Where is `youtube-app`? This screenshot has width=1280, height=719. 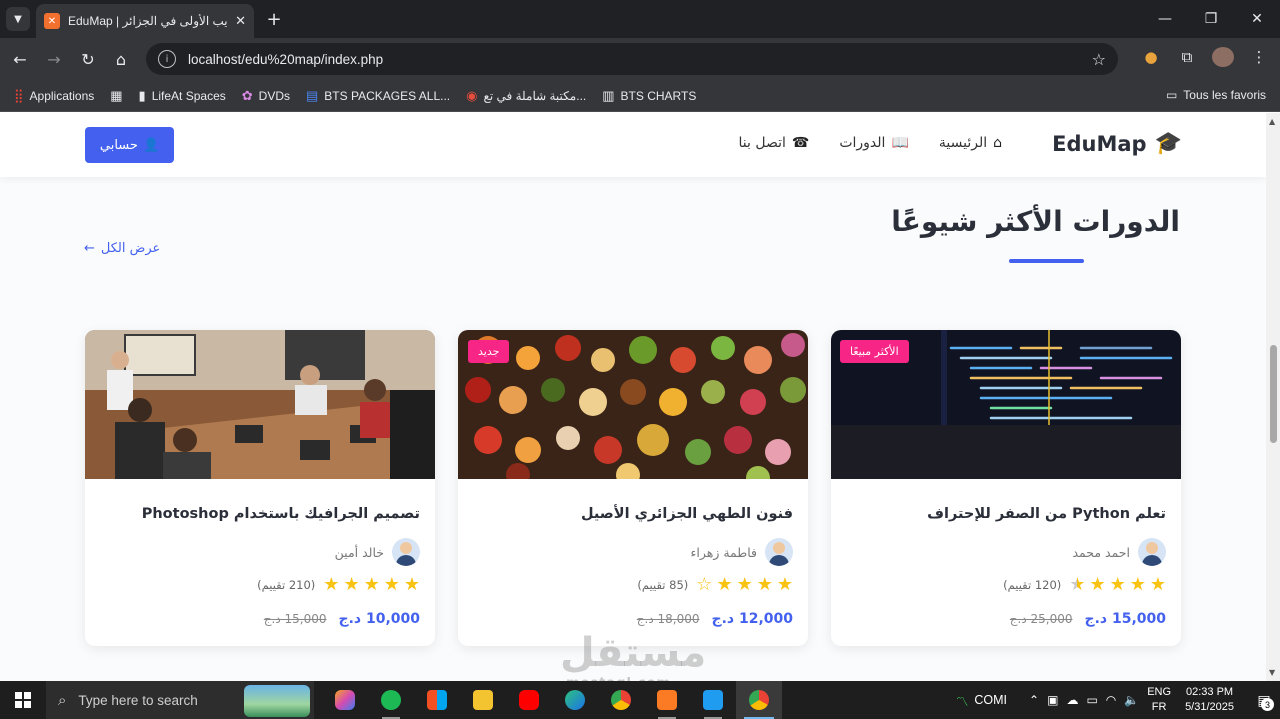 youtube-app is located at coordinates (529, 700).